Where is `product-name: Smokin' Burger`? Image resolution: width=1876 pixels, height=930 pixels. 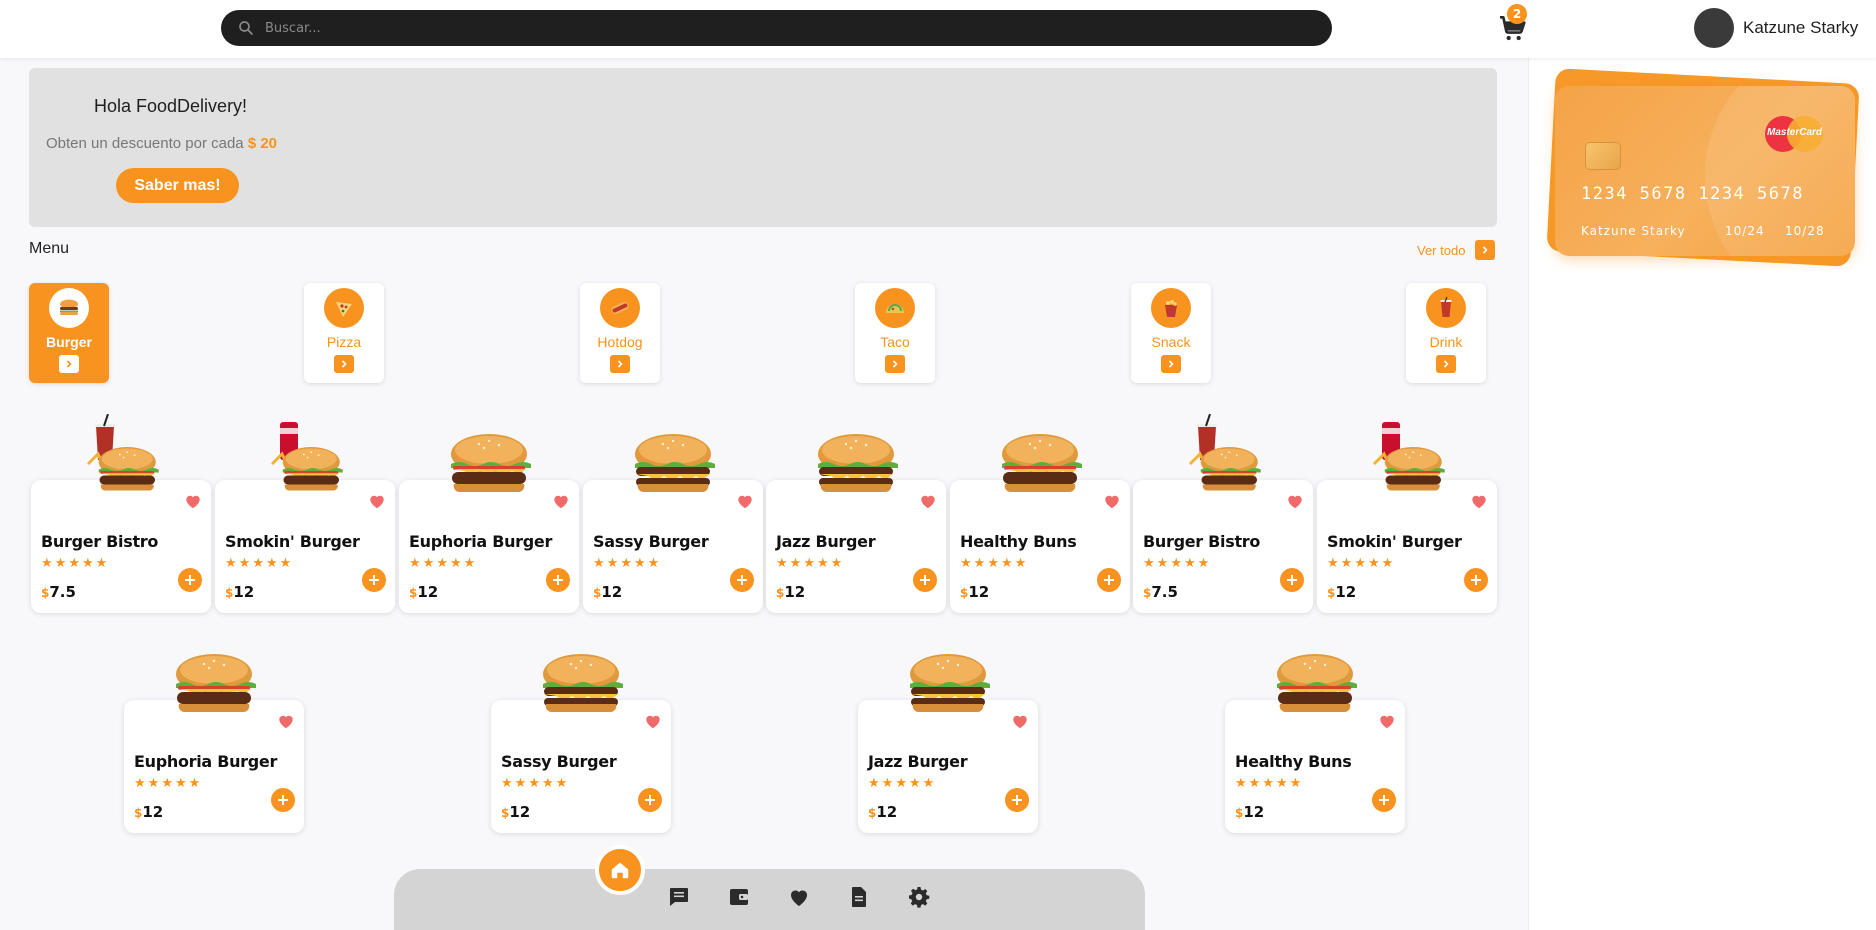
product-name: Smokin' Burger is located at coordinates (292, 541).